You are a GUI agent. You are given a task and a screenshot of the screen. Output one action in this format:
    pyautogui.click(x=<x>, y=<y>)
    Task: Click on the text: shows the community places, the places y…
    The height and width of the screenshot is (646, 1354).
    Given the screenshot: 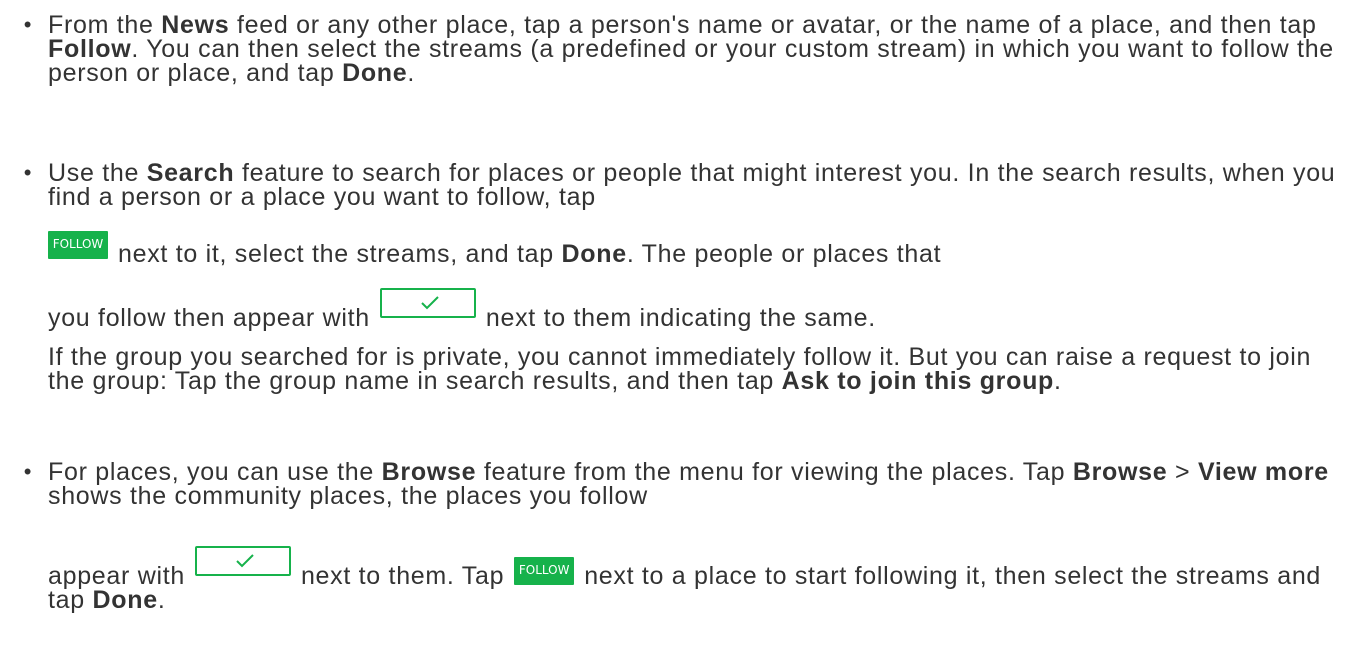 What is the action you would take?
    pyautogui.click(x=348, y=496)
    